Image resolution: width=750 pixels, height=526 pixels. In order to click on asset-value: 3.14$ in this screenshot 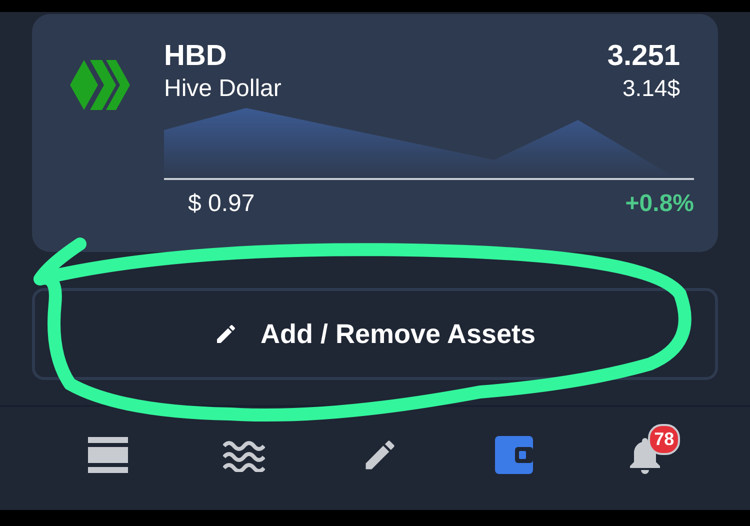, I will do `click(650, 88)`.